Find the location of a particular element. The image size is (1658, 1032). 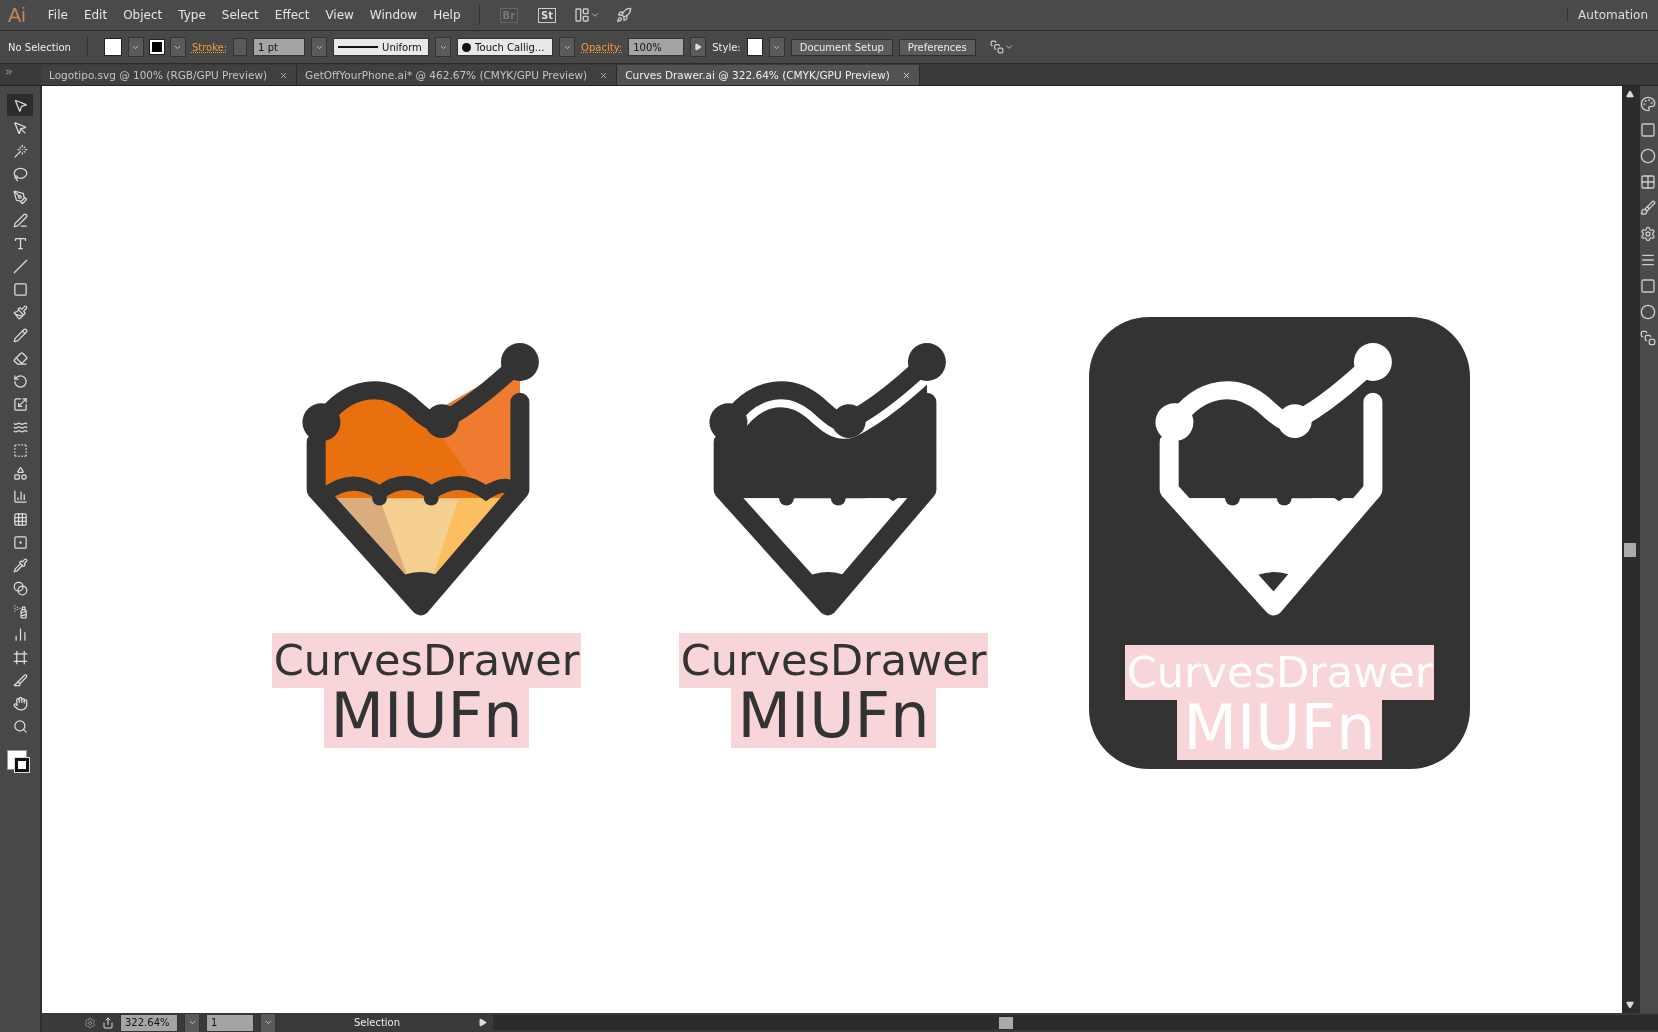

style-swatch is located at coordinates (754, 47).